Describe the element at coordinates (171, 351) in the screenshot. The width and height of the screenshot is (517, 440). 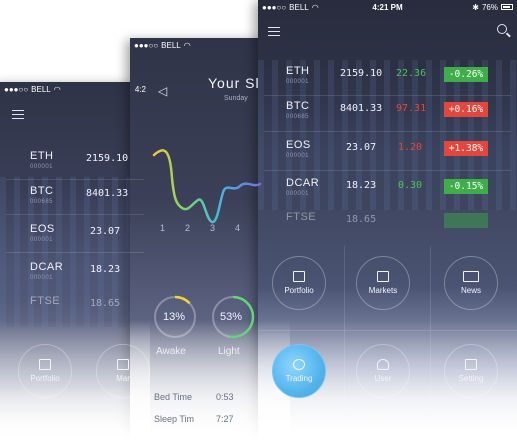
I see `awake-caption: Awake` at that location.